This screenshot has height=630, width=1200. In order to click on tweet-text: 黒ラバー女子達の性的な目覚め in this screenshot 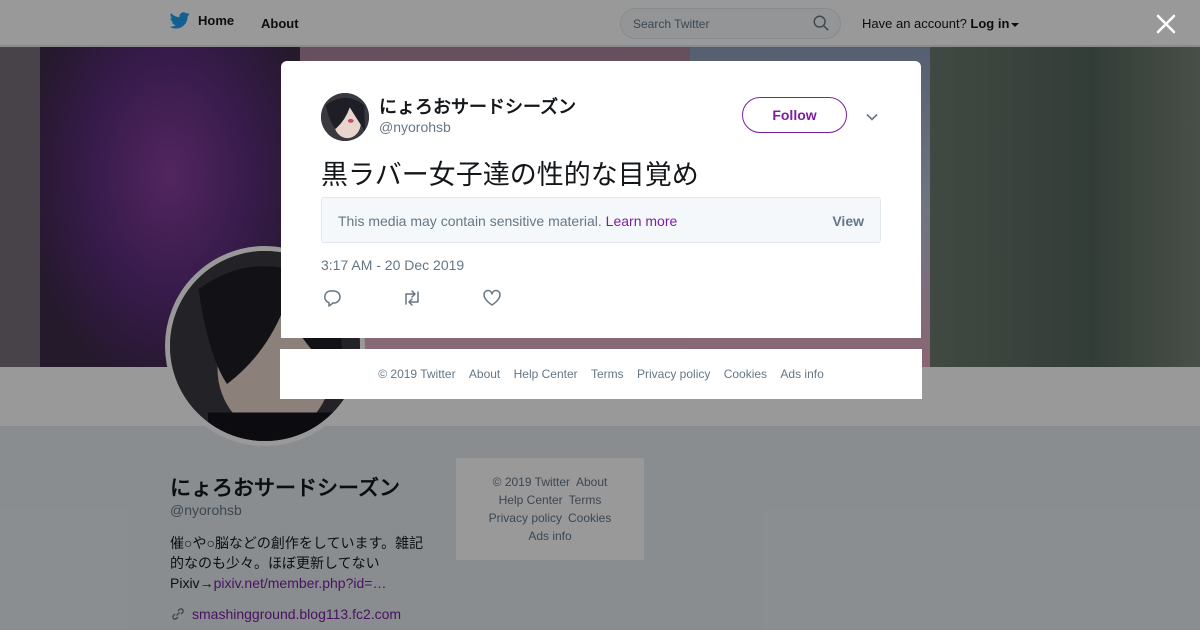, I will do `click(510, 175)`.